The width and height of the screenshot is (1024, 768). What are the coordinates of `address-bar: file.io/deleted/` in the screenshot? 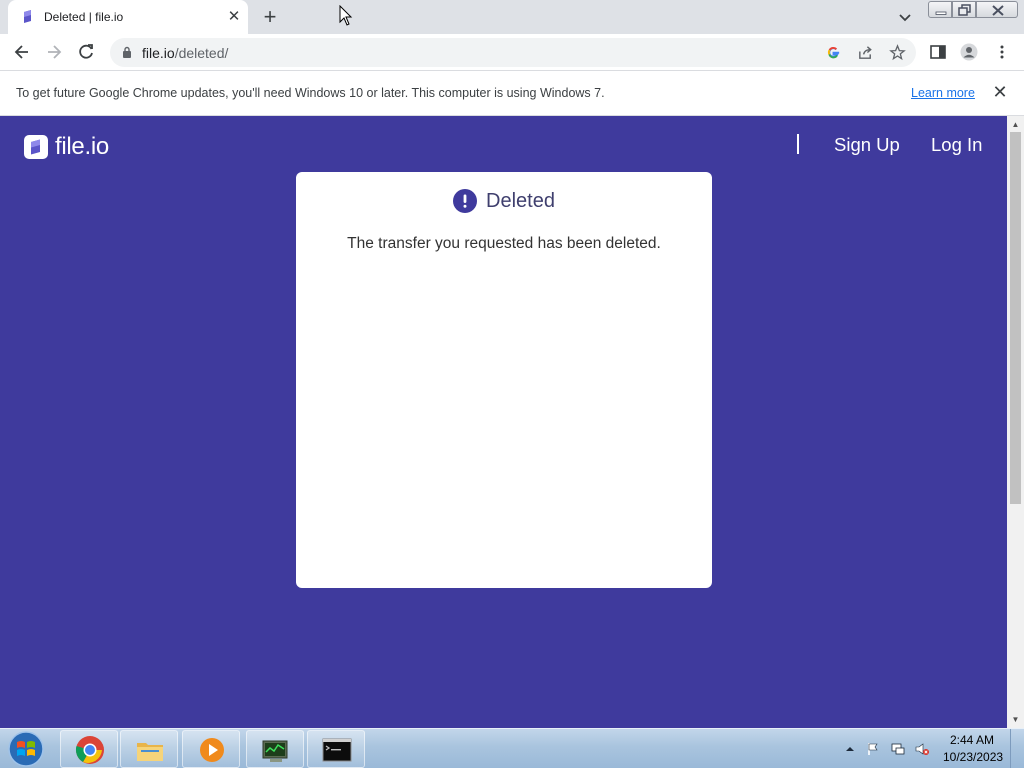 It's located at (513, 52).